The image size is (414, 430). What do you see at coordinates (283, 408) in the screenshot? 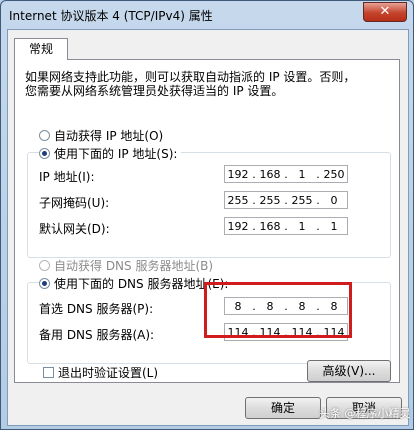
I see `ok-button: 确定` at bounding box center [283, 408].